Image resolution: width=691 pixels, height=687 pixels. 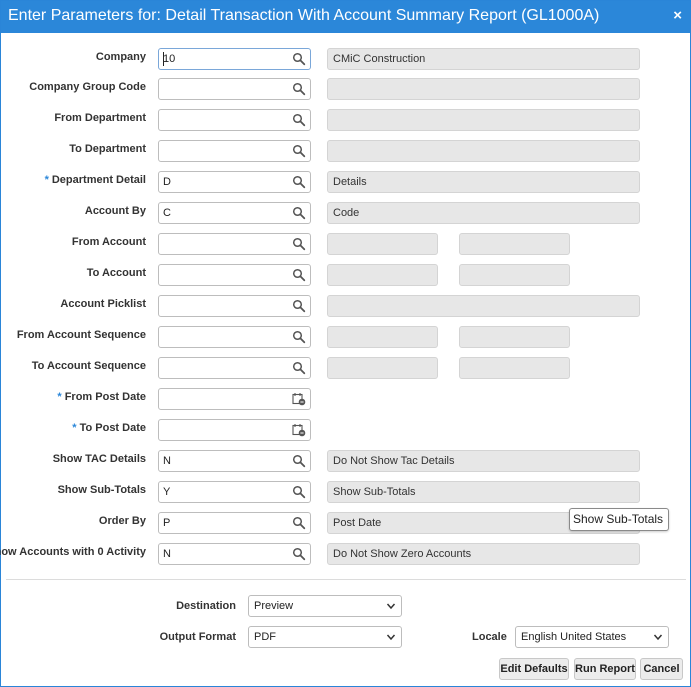 I want to click on destination-label: Destination, so click(x=206, y=606).